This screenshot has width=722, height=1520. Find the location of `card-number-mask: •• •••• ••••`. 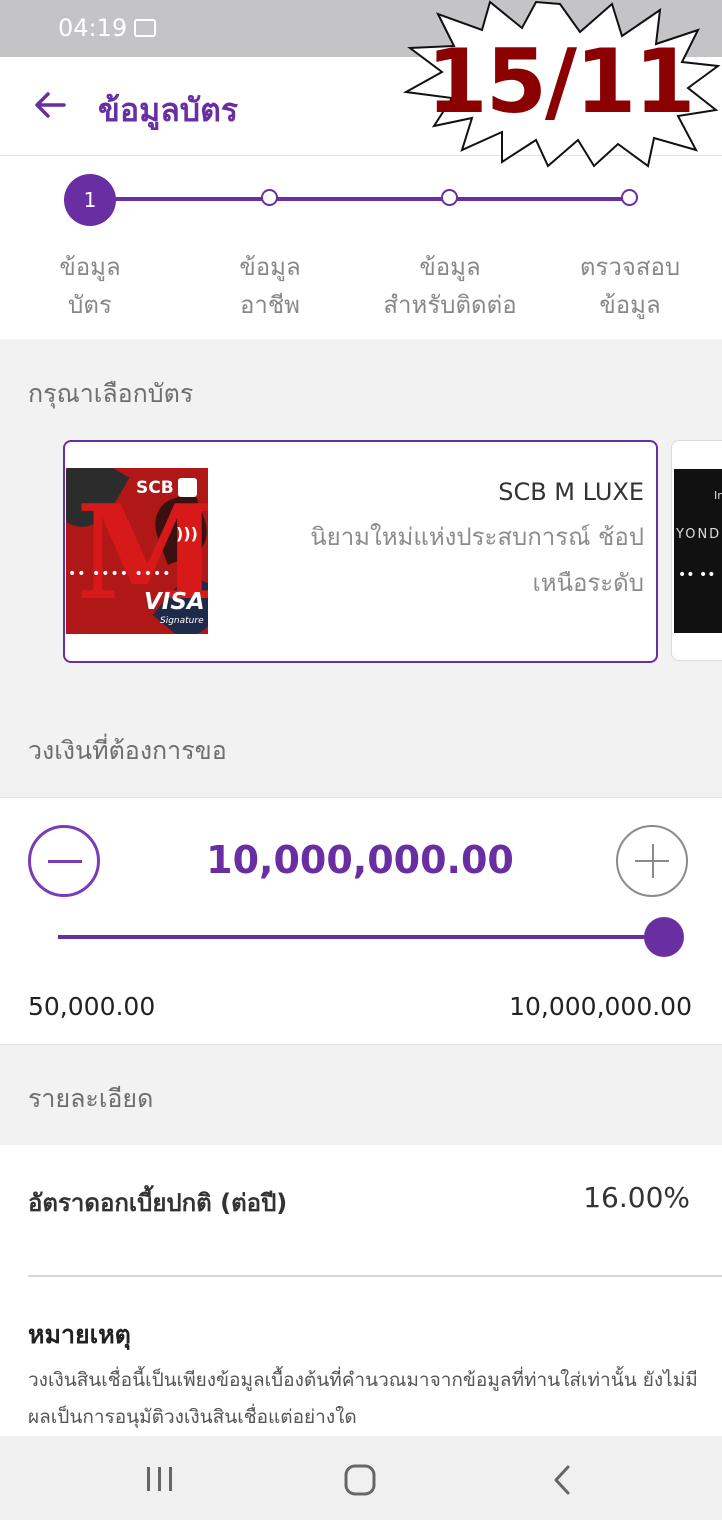

card-number-mask: •• •••• •••• is located at coordinates (120, 574).